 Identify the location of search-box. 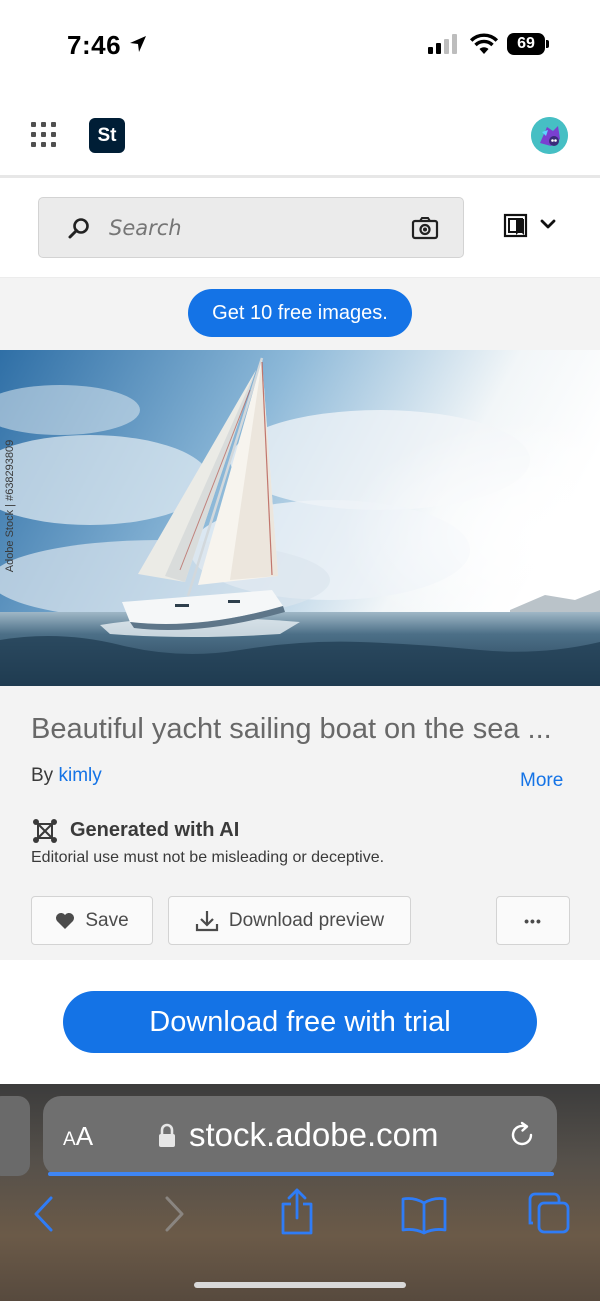
(251, 227).